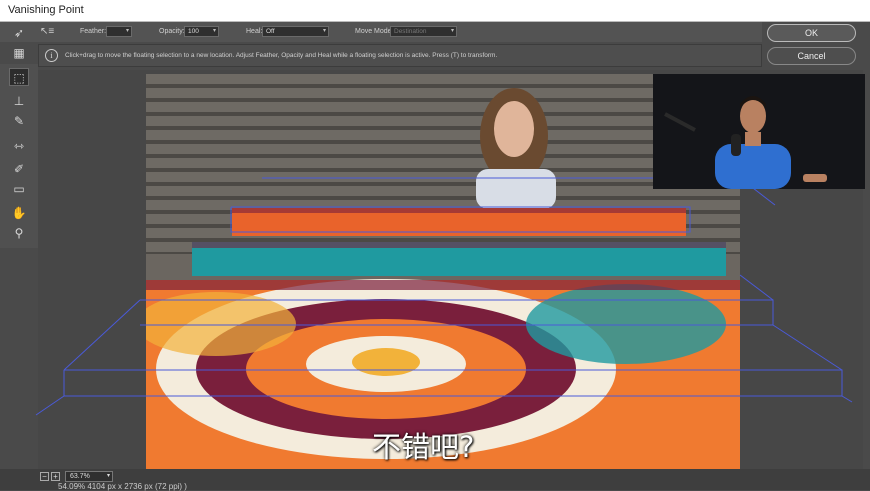  Describe the element at coordinates (423, 31) in the screenshot. I see `move-mode-select: Destination ▾` at that location.